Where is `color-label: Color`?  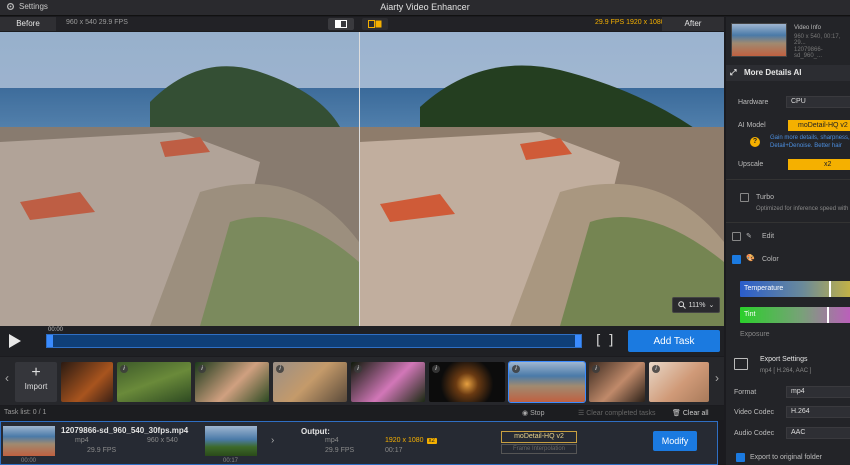 color-label: Color is located at coordinates (770, 259).